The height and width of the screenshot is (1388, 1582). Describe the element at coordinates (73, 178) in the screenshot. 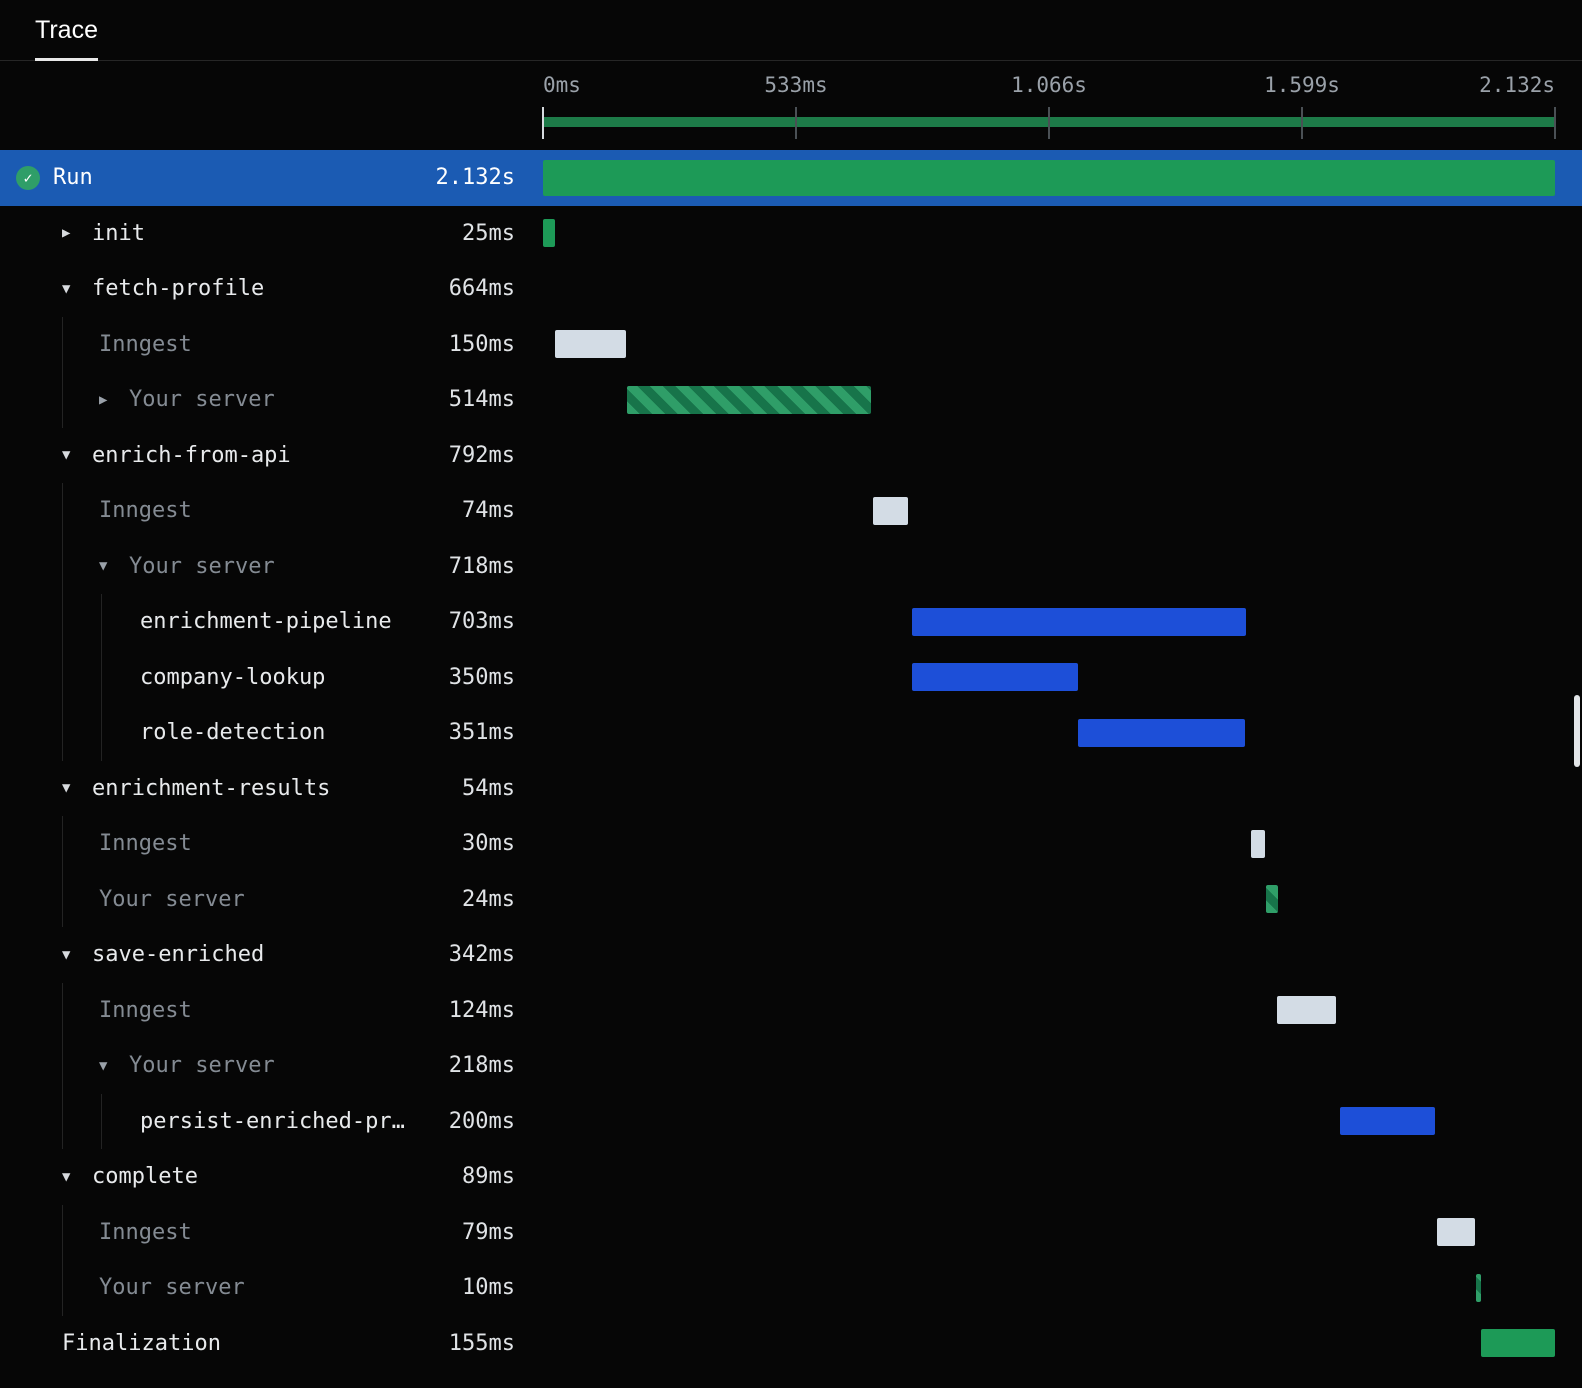

I see `row-label: Run` at that location.